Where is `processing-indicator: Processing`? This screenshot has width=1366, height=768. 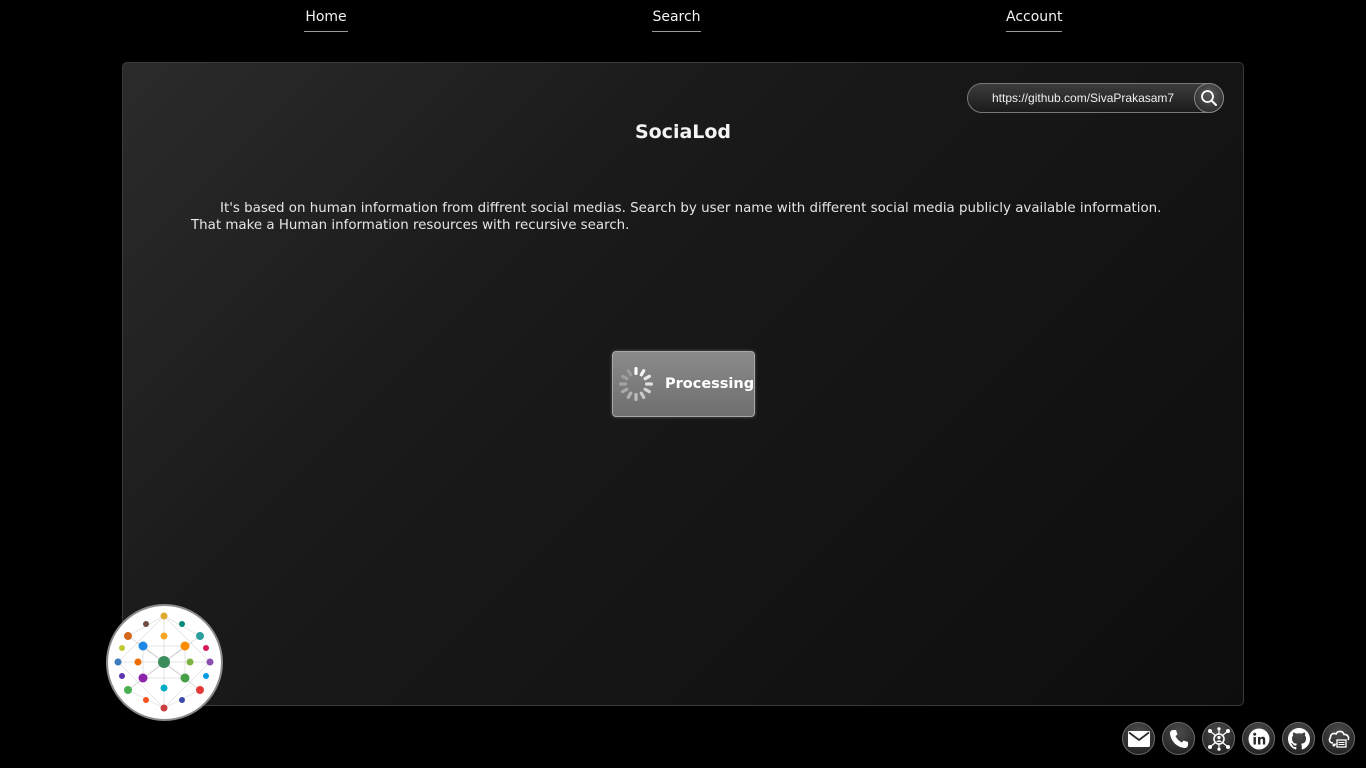
processing-indicator: Processing is located at coordinates (683, 384).